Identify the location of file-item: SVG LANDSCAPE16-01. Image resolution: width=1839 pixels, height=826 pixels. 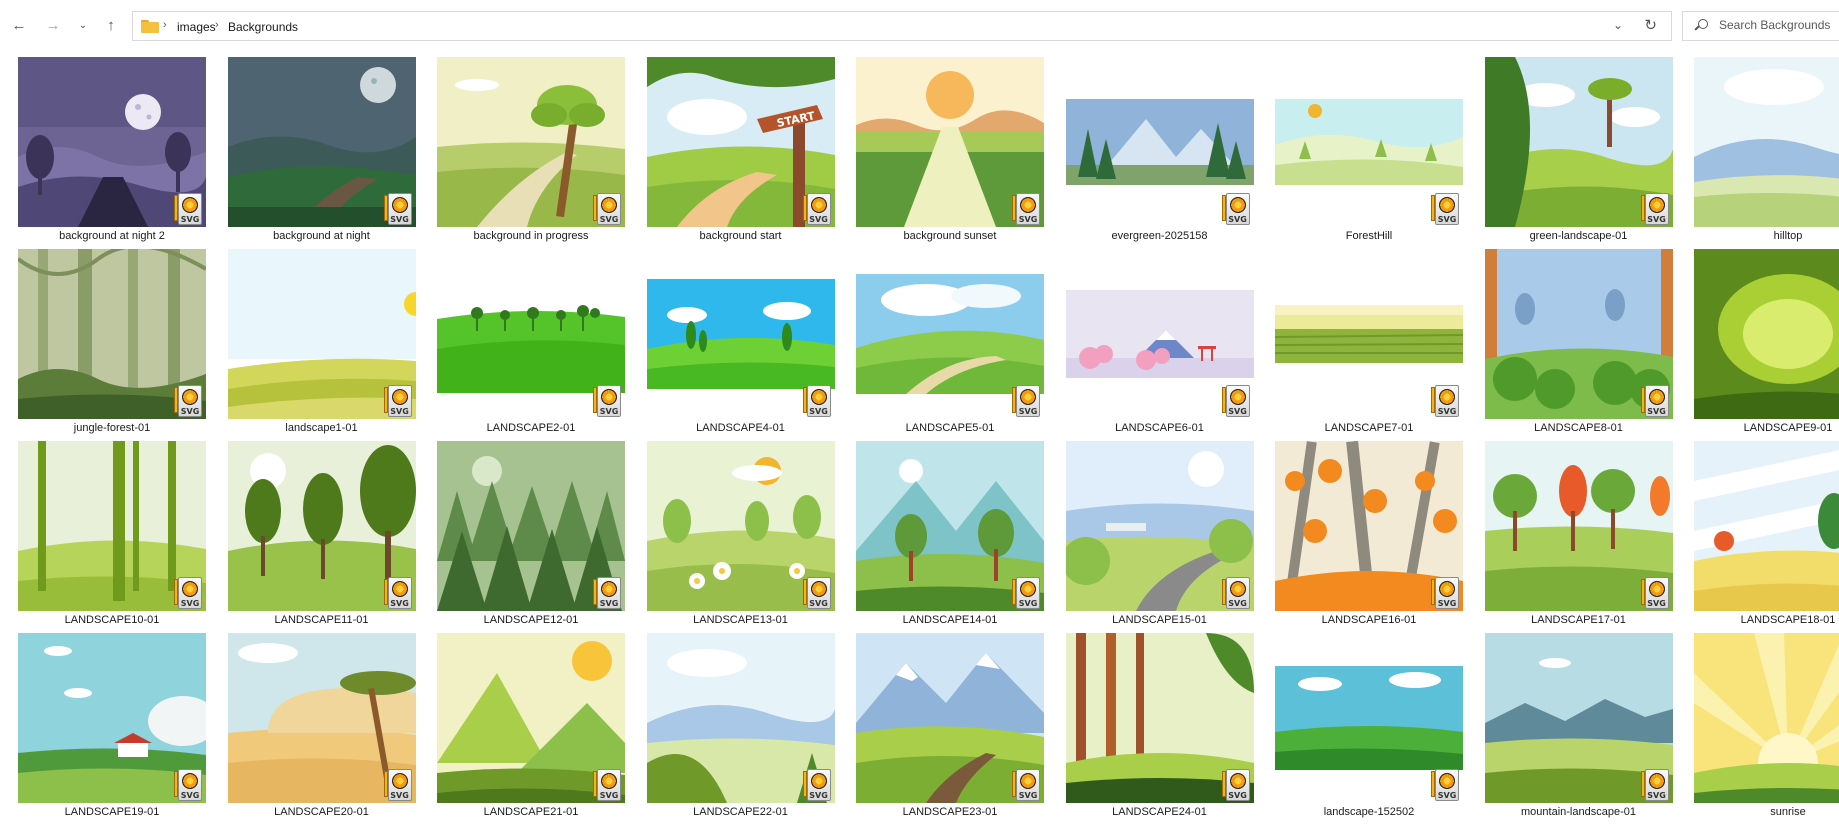
(1369, 534).